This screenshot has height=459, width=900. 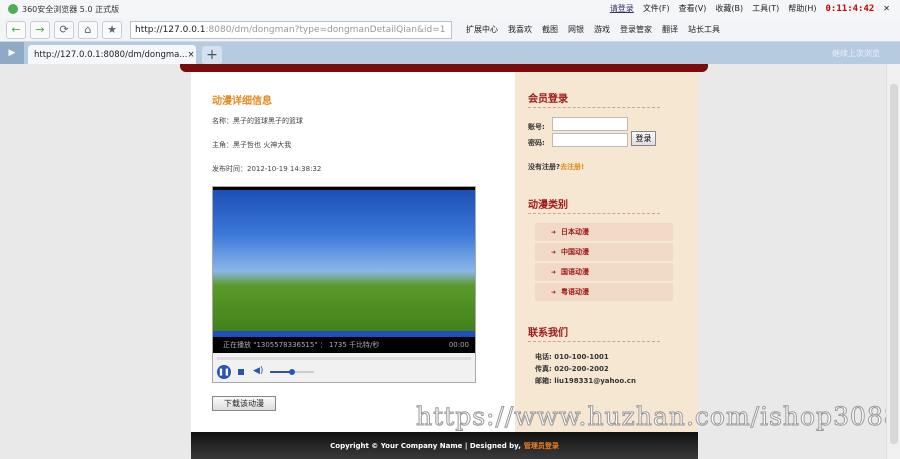 I want to click on login-button: 登录, so click(x=643, y=138).